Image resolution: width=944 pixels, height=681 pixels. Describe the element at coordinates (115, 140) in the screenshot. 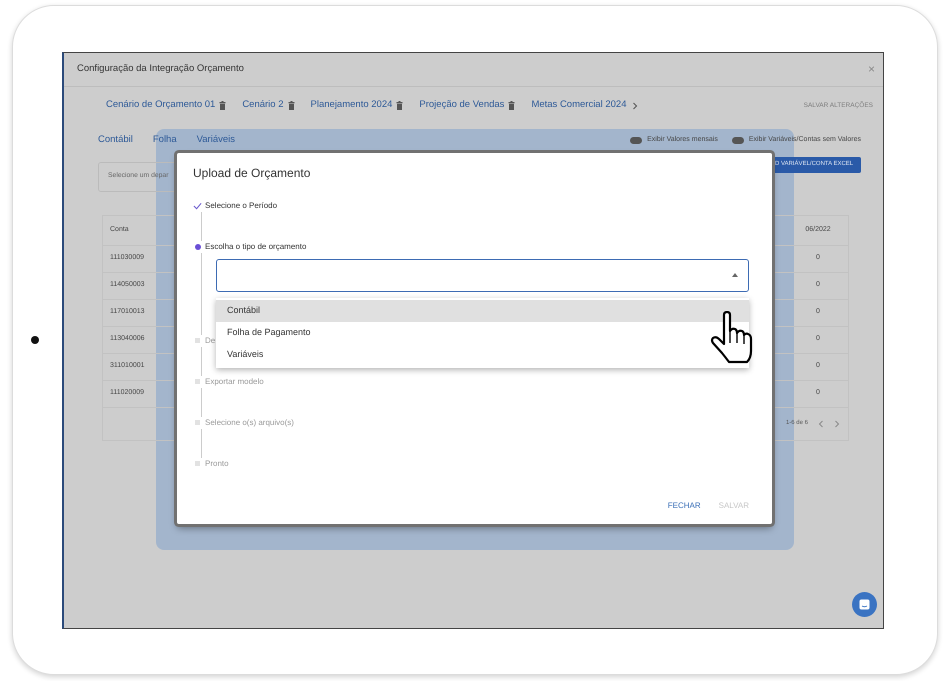

I see `sub-tab: Contábil` at that location.